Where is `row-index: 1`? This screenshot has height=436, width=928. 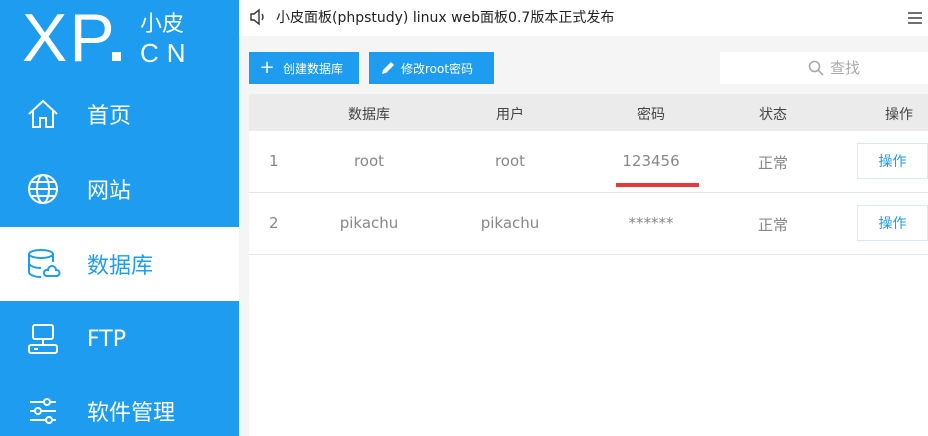
row-index: 1 is located at coordinates (274, 161).